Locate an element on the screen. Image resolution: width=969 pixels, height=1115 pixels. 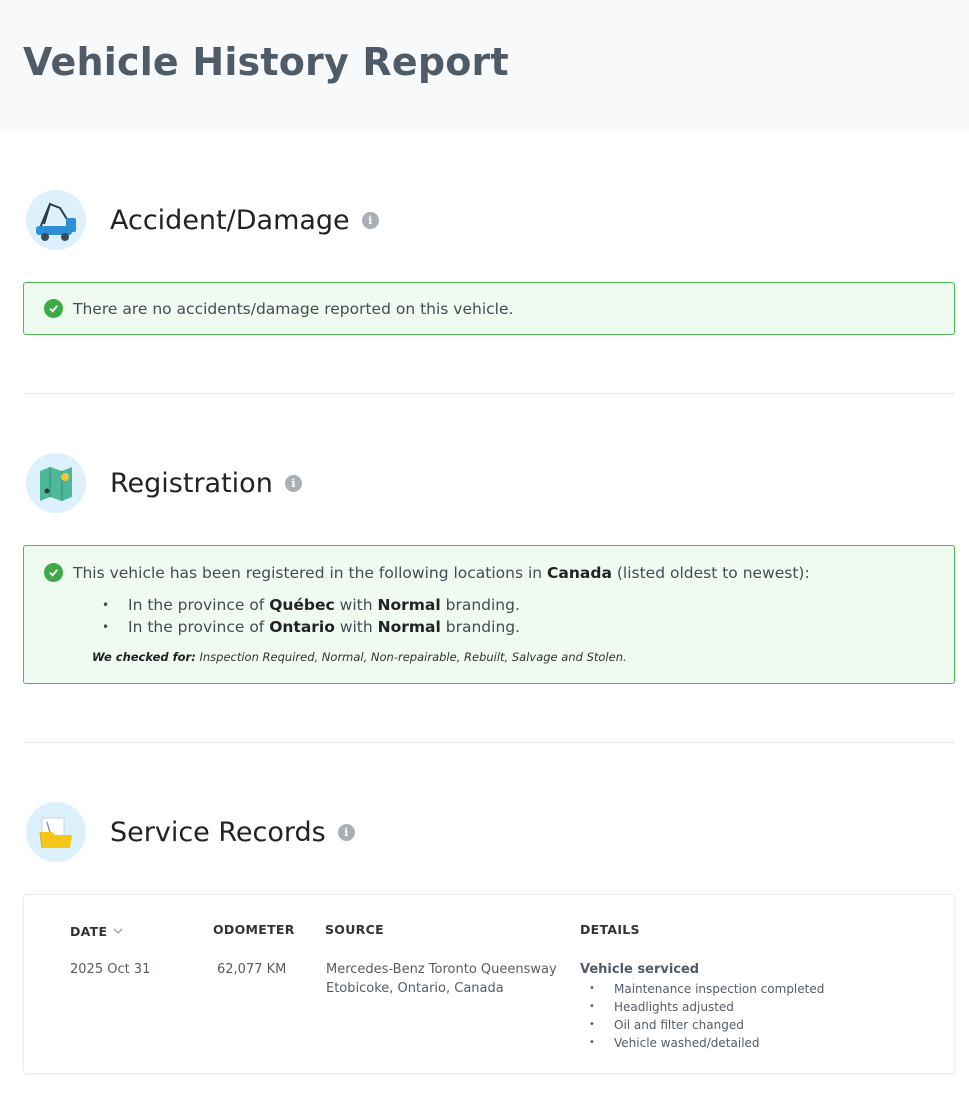
folder-icon is located at coordinates (56, 832).